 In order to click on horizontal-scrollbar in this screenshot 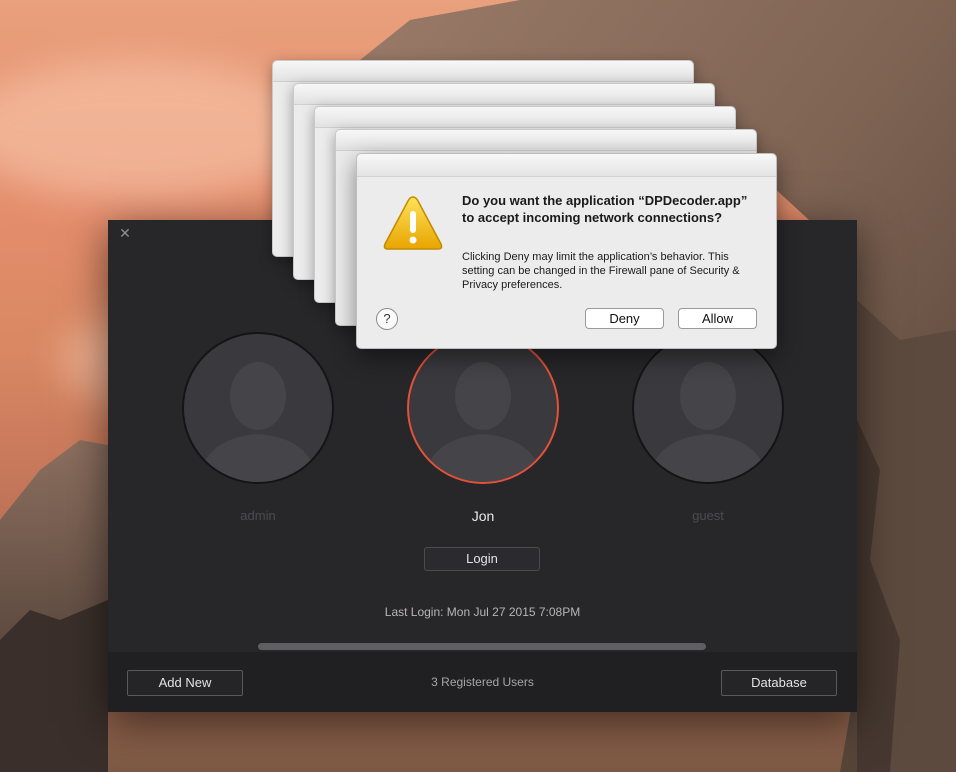, I will do `click(482, 646)`.